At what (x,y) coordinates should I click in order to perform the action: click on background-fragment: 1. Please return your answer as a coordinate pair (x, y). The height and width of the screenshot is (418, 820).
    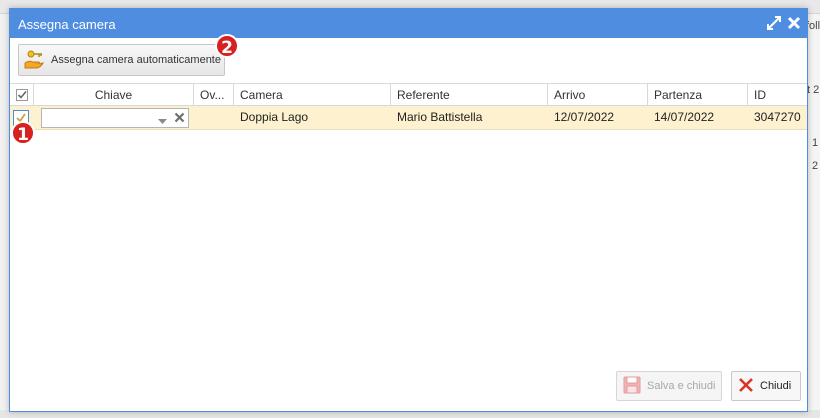
    Looking at the image, I should click on (815, 143).